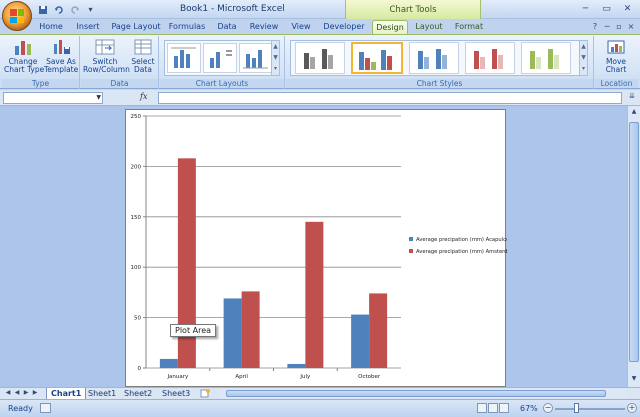 This screenshot has height=417, width=640. I want to click on status-bar: Ready 67% − +, so click(320, 408).